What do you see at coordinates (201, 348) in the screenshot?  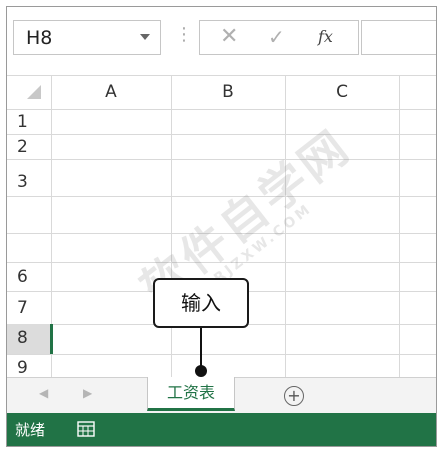 I see `callout-pointer-line` at bounding box center [201, 348].